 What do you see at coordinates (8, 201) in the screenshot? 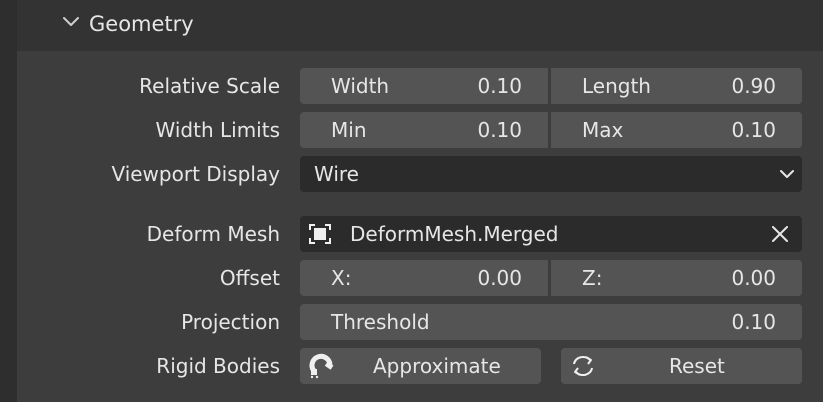
I see `left-gutter` at bounding box center [8, 201].